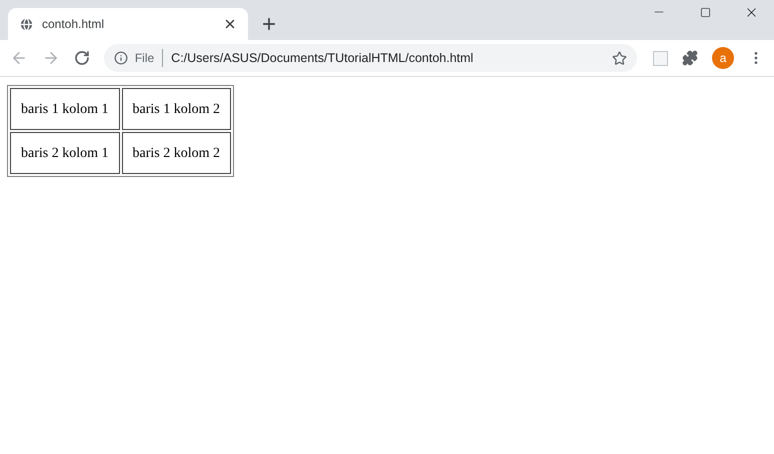 This screenshot has width=774, height=454. I want to click on table-cell: baris 2 kolom 2, so click(176, 153).